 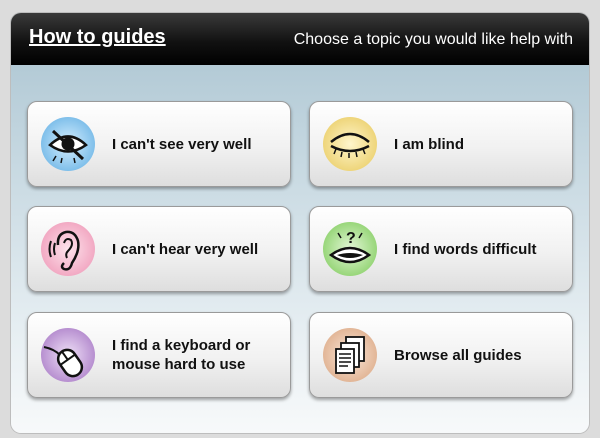 I want to click on topic-cant-see-well-button: I can't see very well, so click(x=159, y=144).